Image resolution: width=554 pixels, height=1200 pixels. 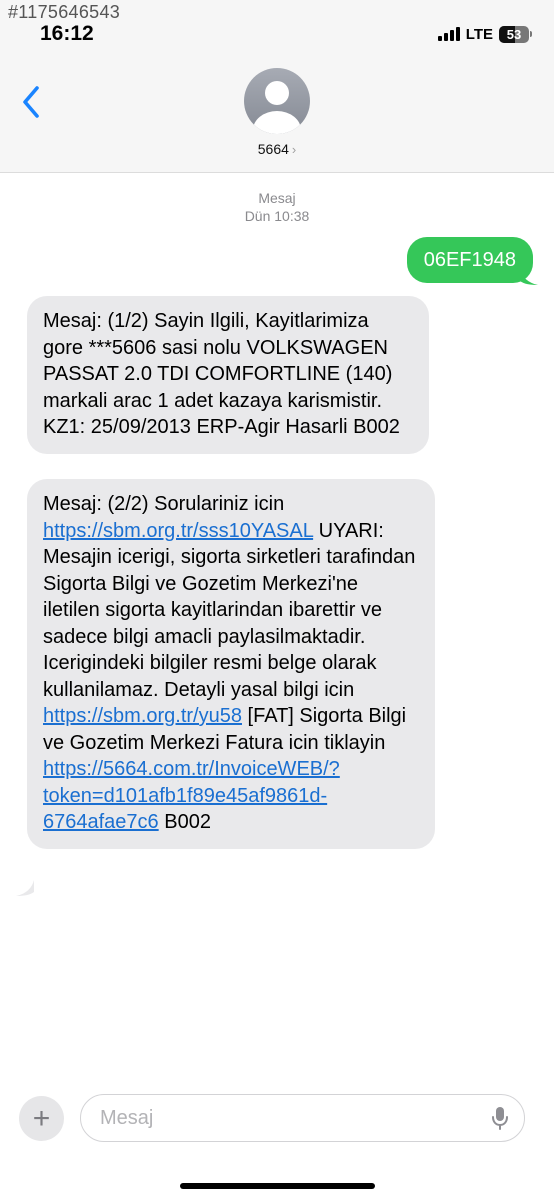 What do you see at coordinates (277, 207) in the screenshot?
I see `message-timestamp: Mesaj Dün 10:38` at bounding box center [277, 207].